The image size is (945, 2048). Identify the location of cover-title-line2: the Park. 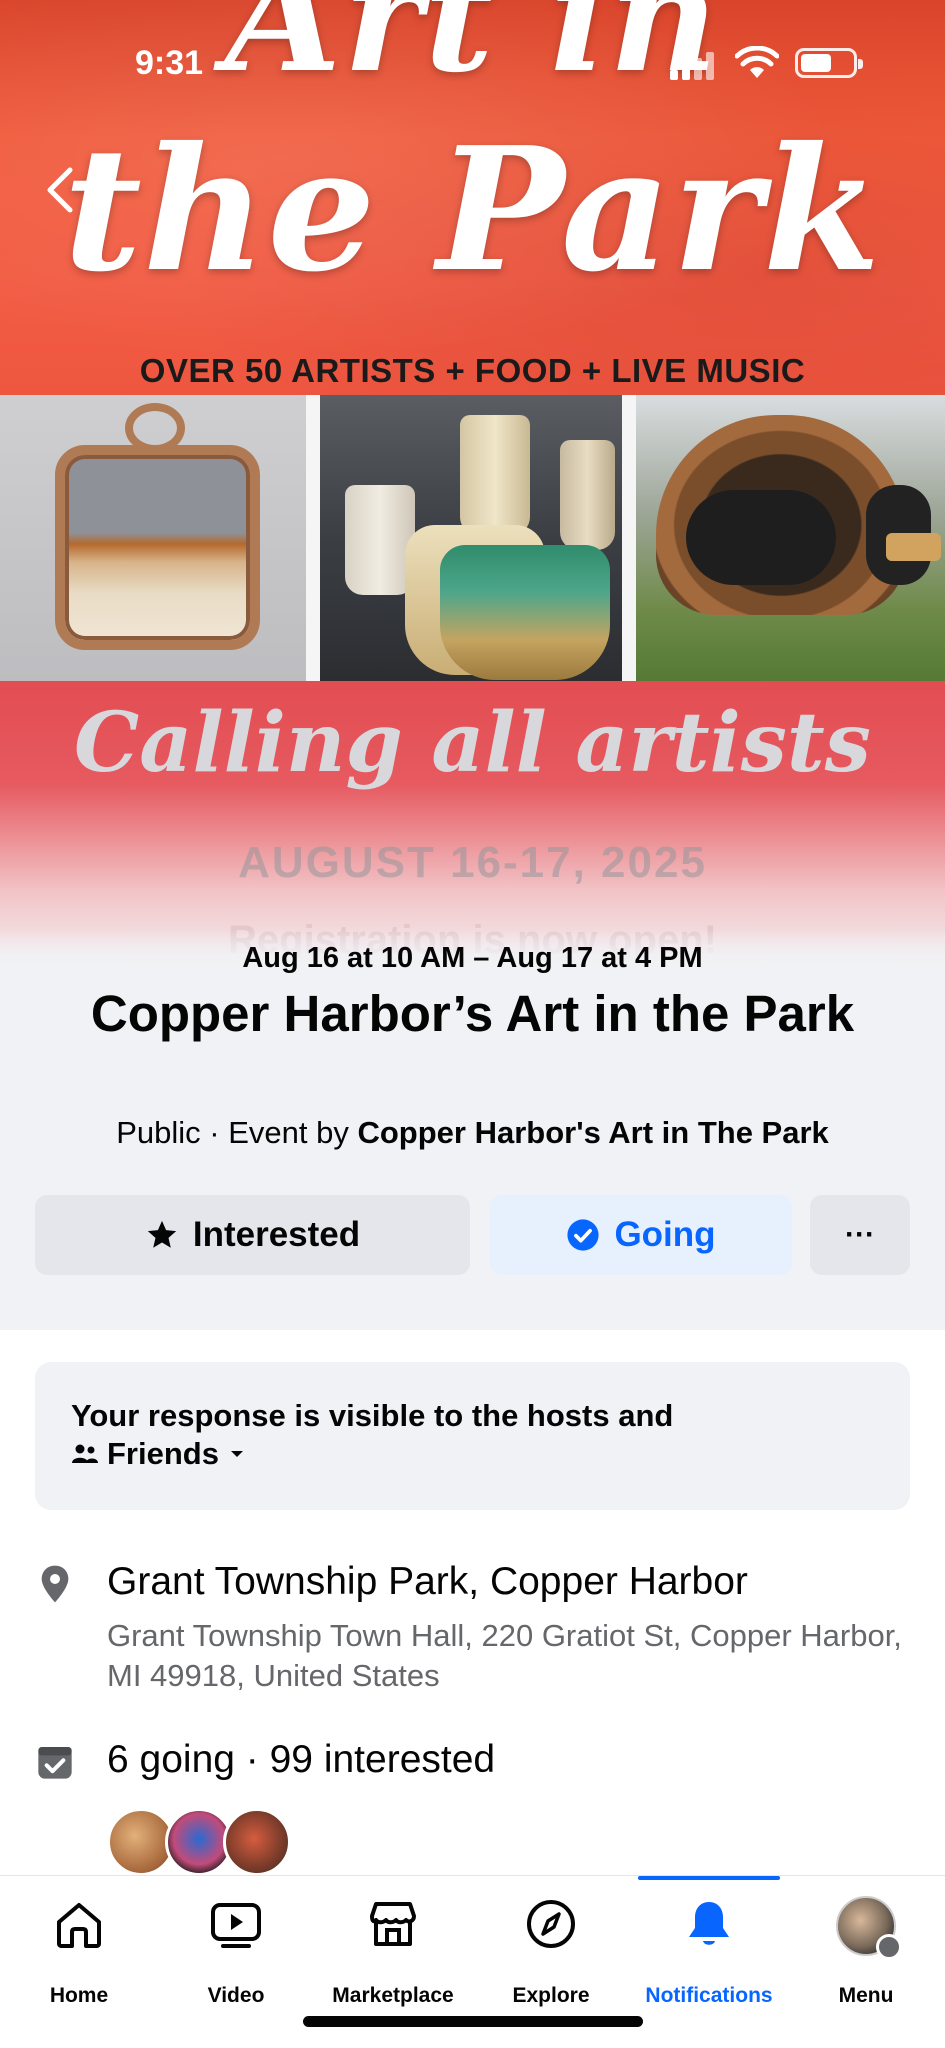
(472, 210).